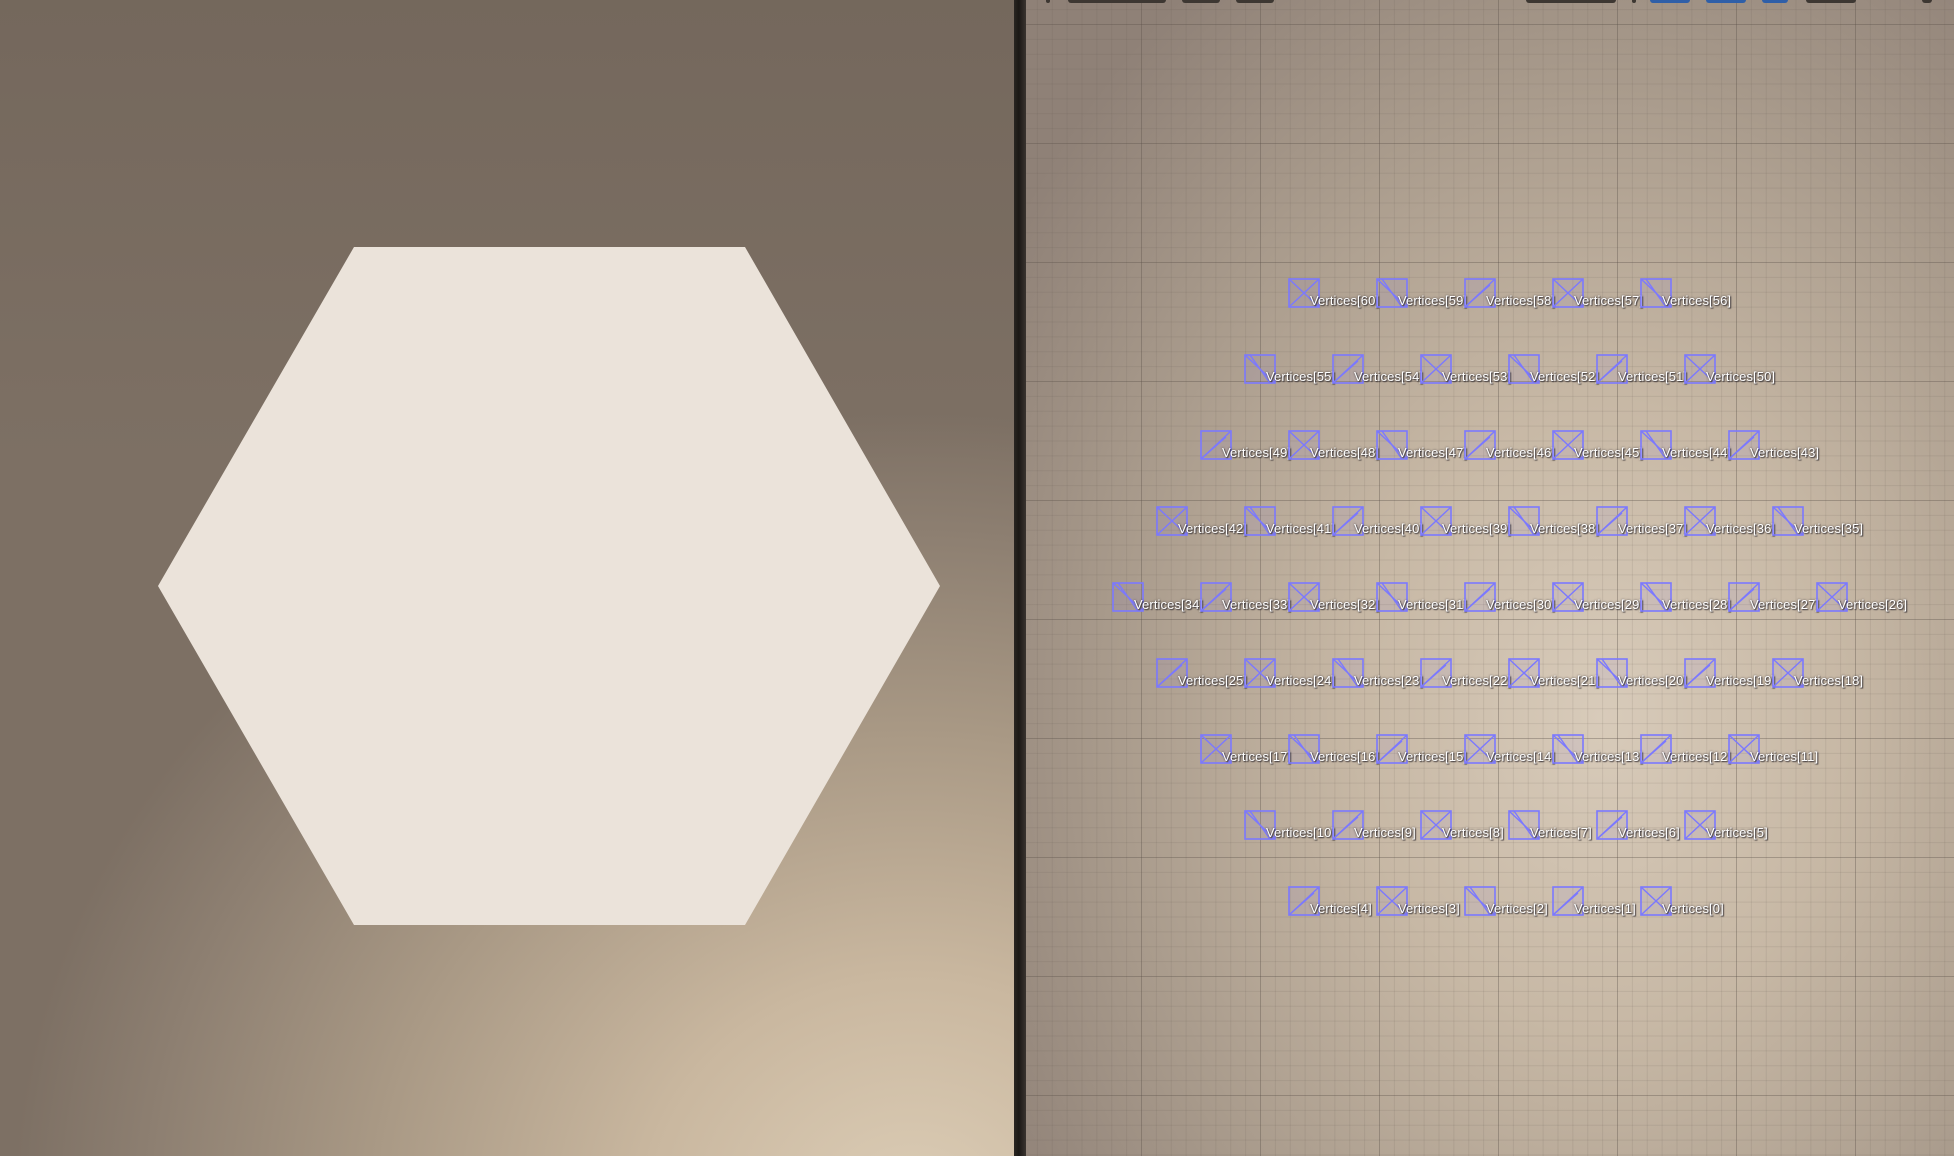 Image resolution: width=1954 pixels, height=1156 pixels. Describe the element at coordinates (1685, 446) in the screenshot. I see `vertex-gizmo: Vertices[44]` at that location.